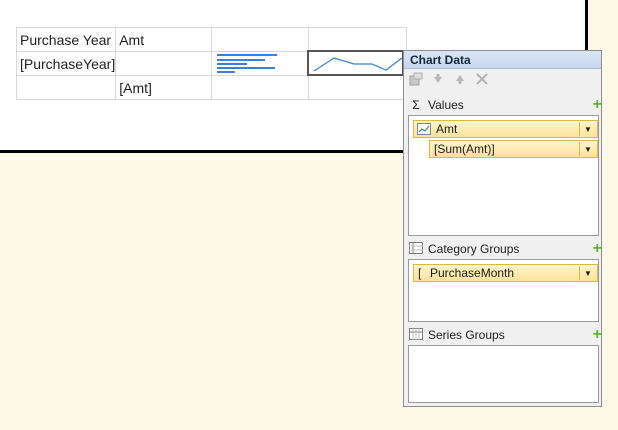 Image resolution: width=618 pixels, height=430 pixels. What do you see at coordinates (502, 80) in the screenshot?
I see `panel-toolbar` at bounding box center [502, 80].